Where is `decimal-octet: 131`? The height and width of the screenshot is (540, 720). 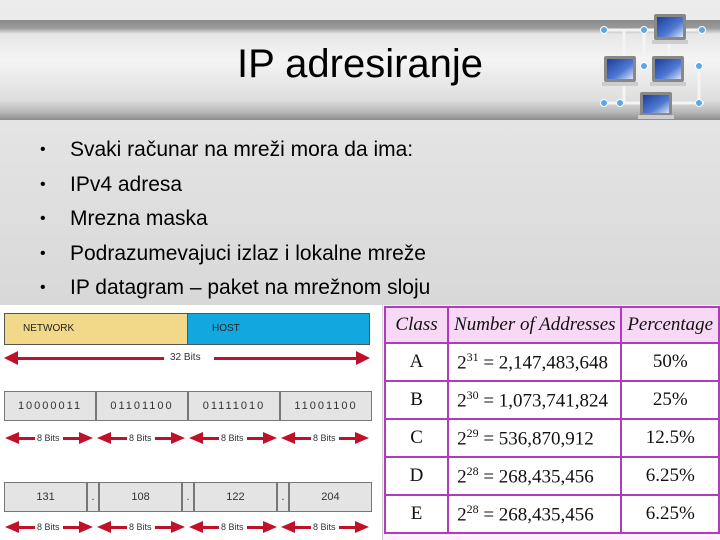 decimal-octet: 131 is located at coordinates (46, 497).